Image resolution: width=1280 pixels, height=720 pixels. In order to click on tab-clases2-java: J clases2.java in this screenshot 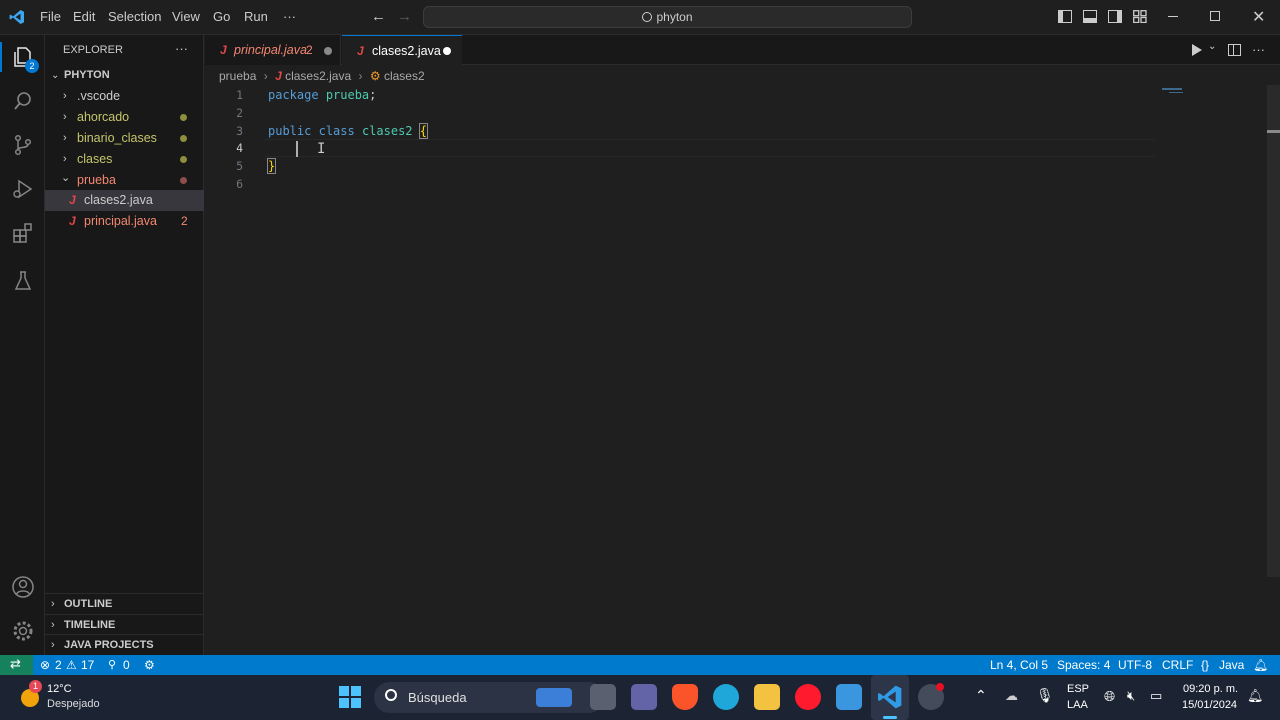, I will do `click(402, 50)`.